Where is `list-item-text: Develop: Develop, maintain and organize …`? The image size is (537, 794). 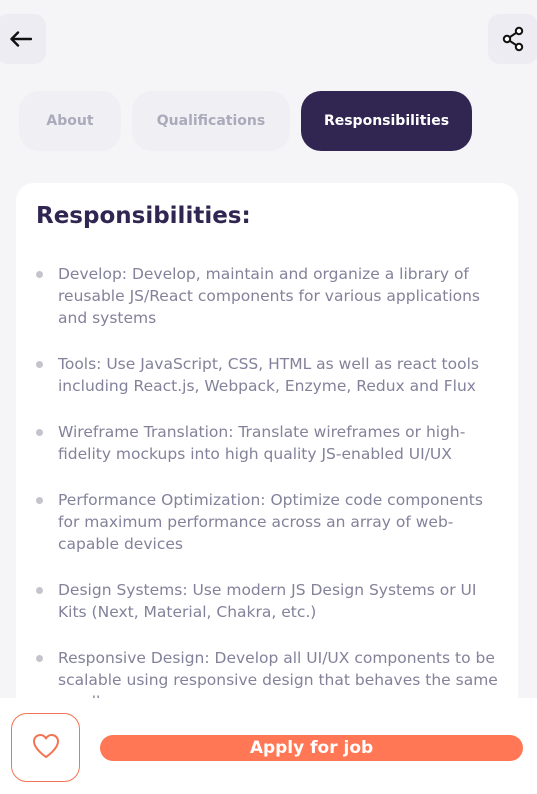 list-item-text: Develop: Develop, maintain and organize … is located at coordinates (269, 296).